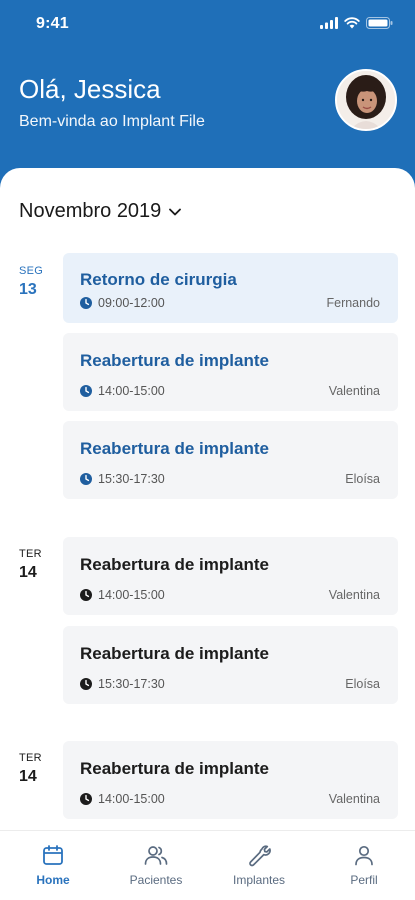  What do you see at coordinates (90, 89) in the screenshot?
I see `greeting: Olá, Jessica` at bounding box center [90, 89].